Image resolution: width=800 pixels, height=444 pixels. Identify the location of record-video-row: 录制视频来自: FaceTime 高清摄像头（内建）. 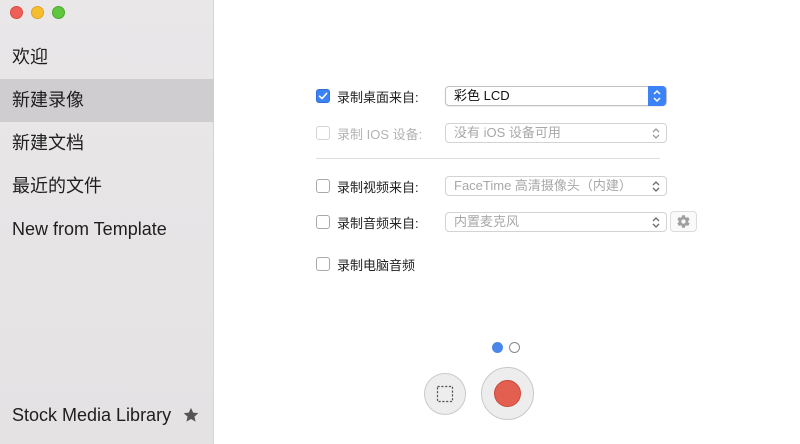
(491, 186).